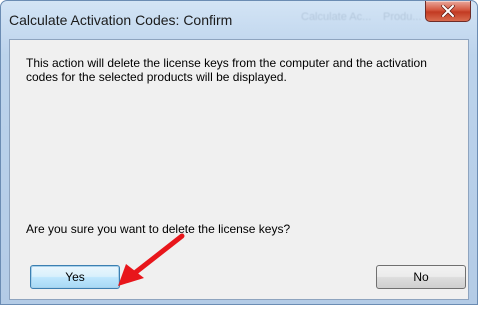 The width and height of the screenshot is (480, 309). Describe the element at coordinates (421, 277) in the screenshot. I see `no-button: No` at that location.